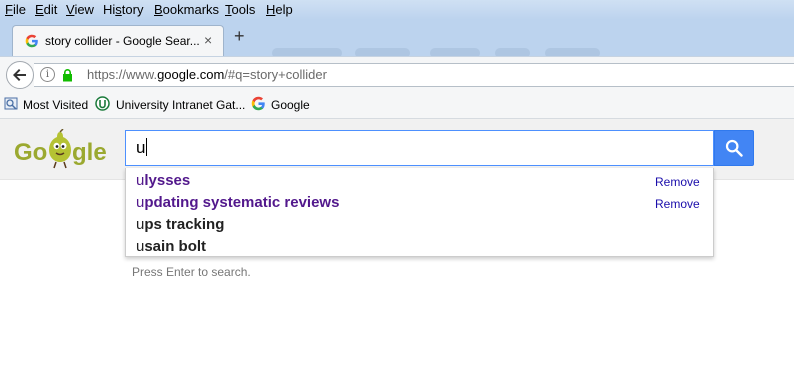 This screenshot has width=794, height=386. I want to click on google-bookmark-icon, so click(258, 103).